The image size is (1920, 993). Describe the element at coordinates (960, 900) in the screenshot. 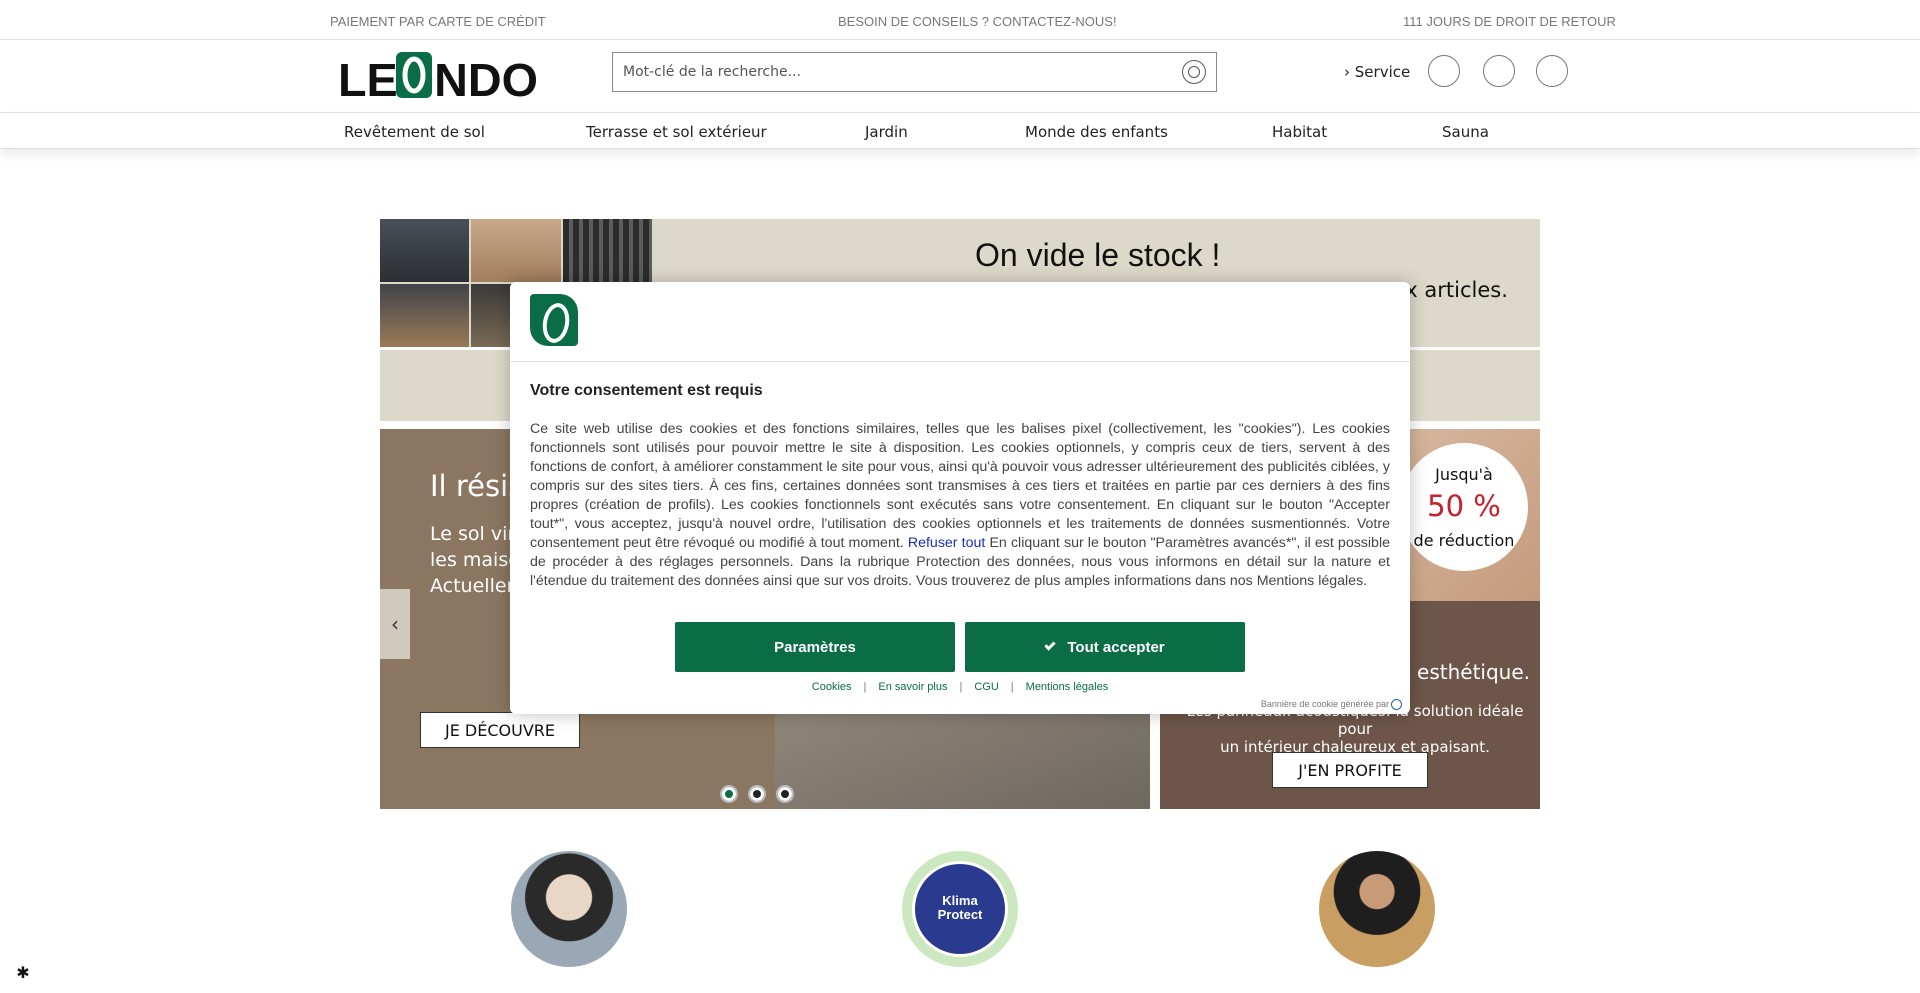

I see `klima-text: Klima` at that location.